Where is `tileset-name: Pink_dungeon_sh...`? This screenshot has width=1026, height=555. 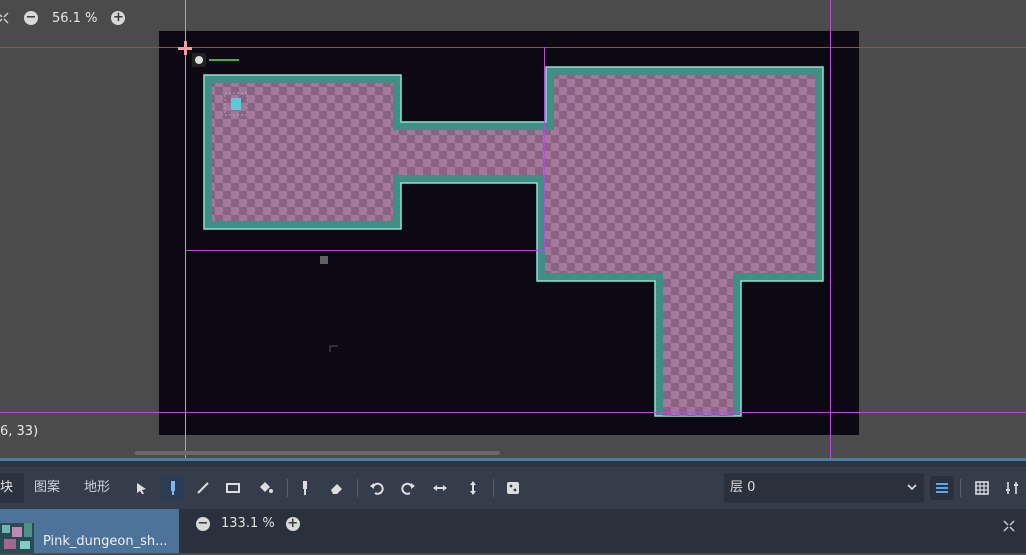
tileset-name: Pink_dungeon_sh... is located at coordinates (105, 541).